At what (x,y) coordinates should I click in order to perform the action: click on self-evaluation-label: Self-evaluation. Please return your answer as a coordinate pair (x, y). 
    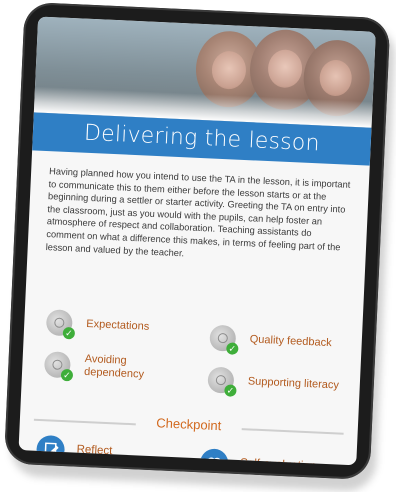
    Looking at the image, I should click on (278, 461).